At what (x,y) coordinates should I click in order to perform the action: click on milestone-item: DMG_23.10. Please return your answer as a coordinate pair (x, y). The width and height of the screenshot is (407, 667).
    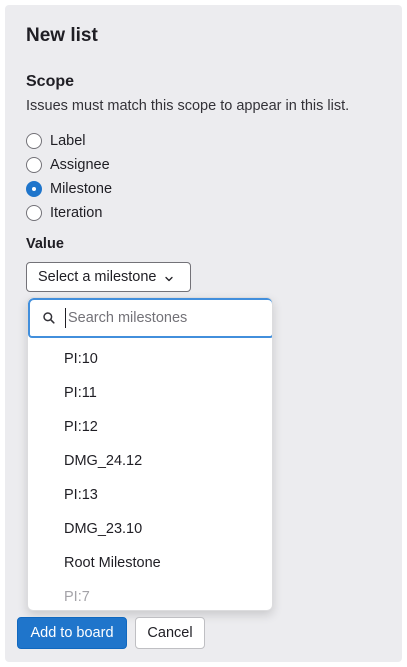
    Looking at the image, I should click on (150, 529).